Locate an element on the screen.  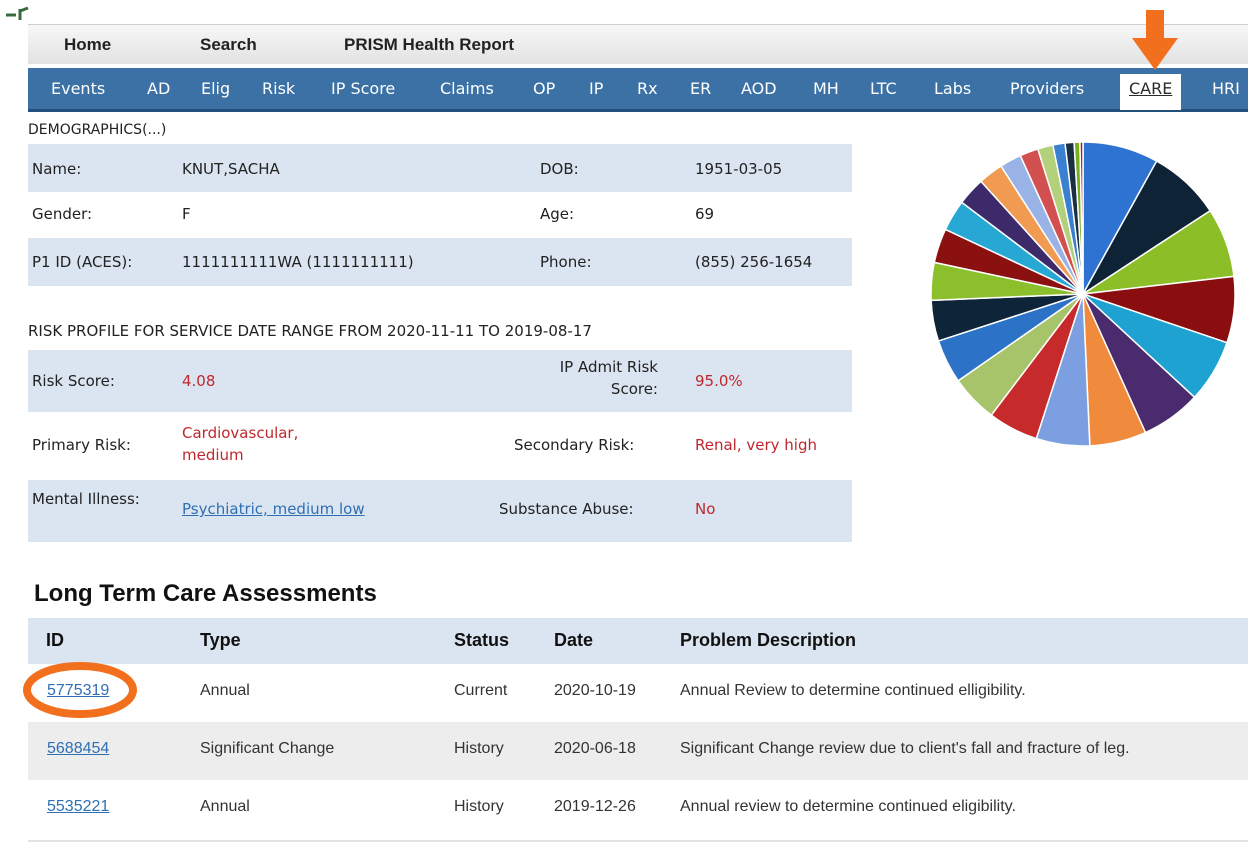
corner-mark-icon is located at coordinates (17, 13).